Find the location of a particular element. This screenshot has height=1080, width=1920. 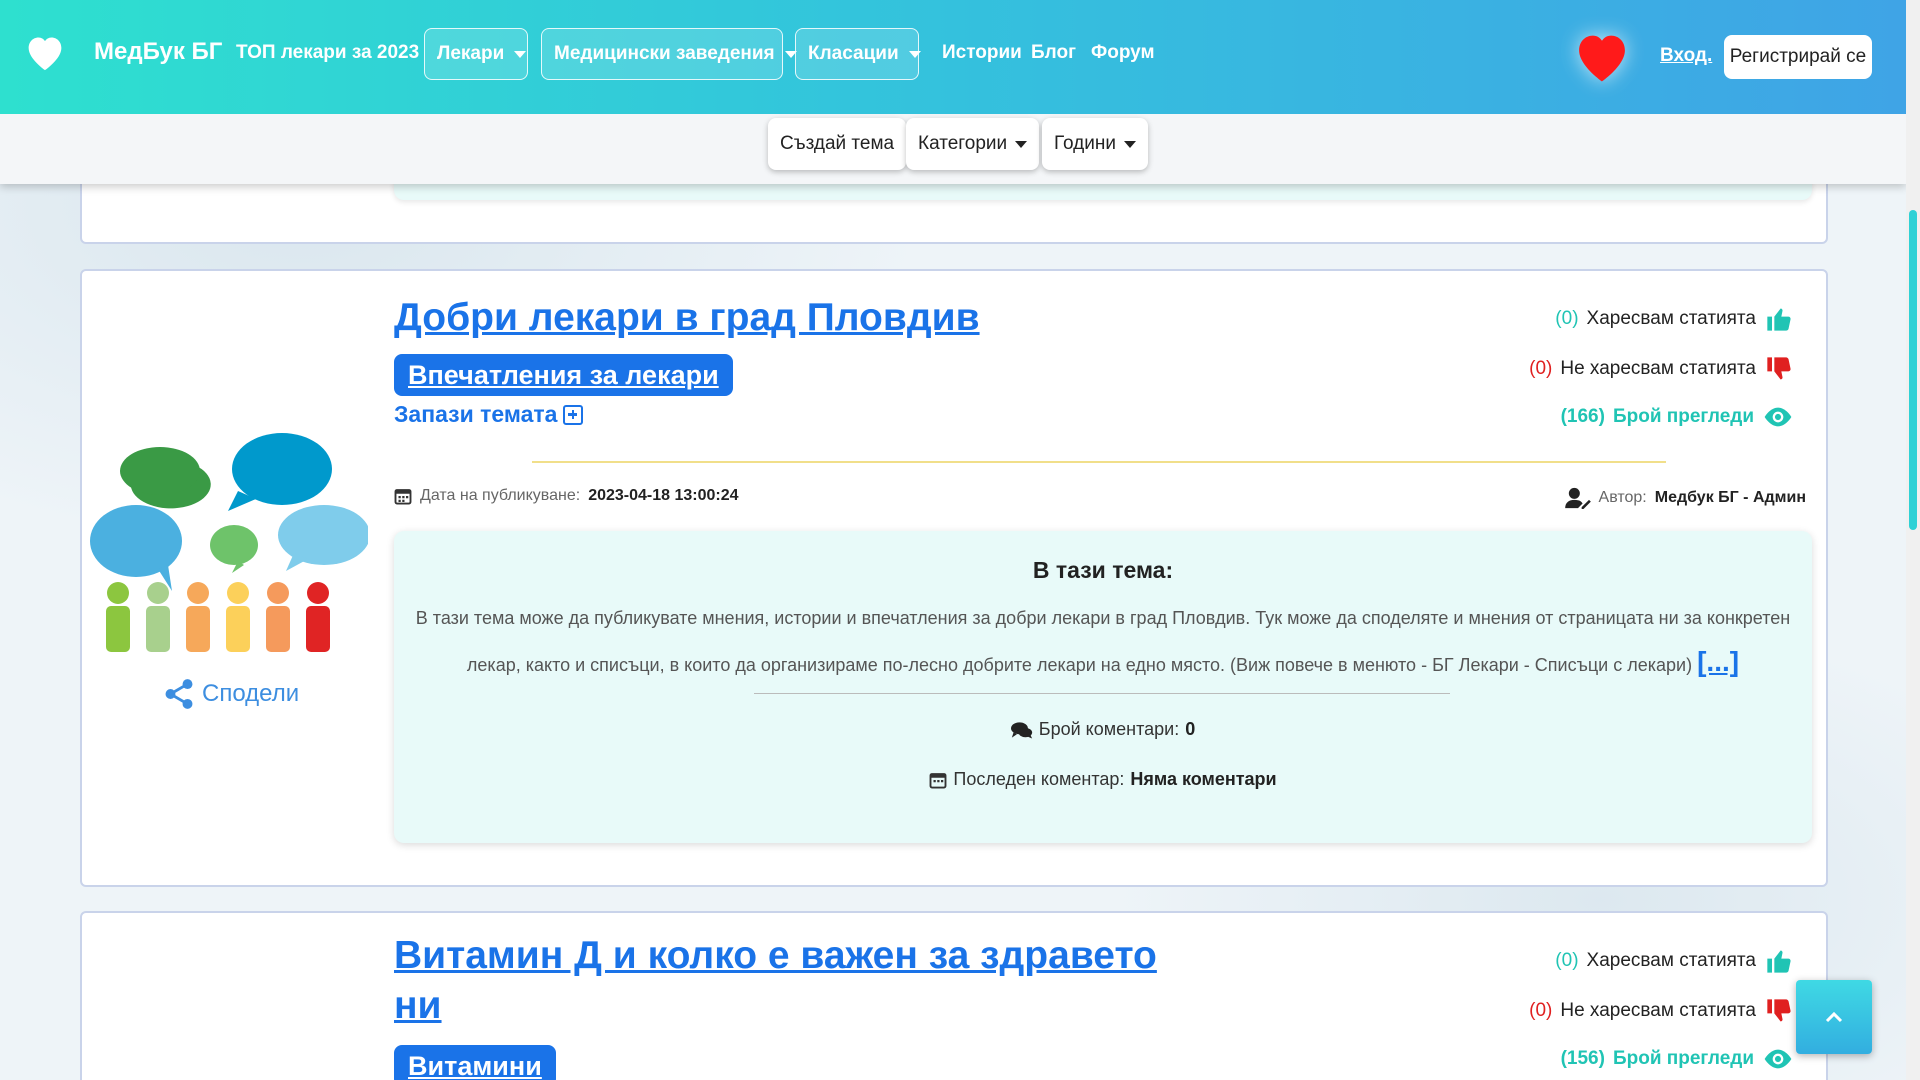

post-title: Витамин Д и колко е важен за здравето ни is located at coordinates (775, 981).